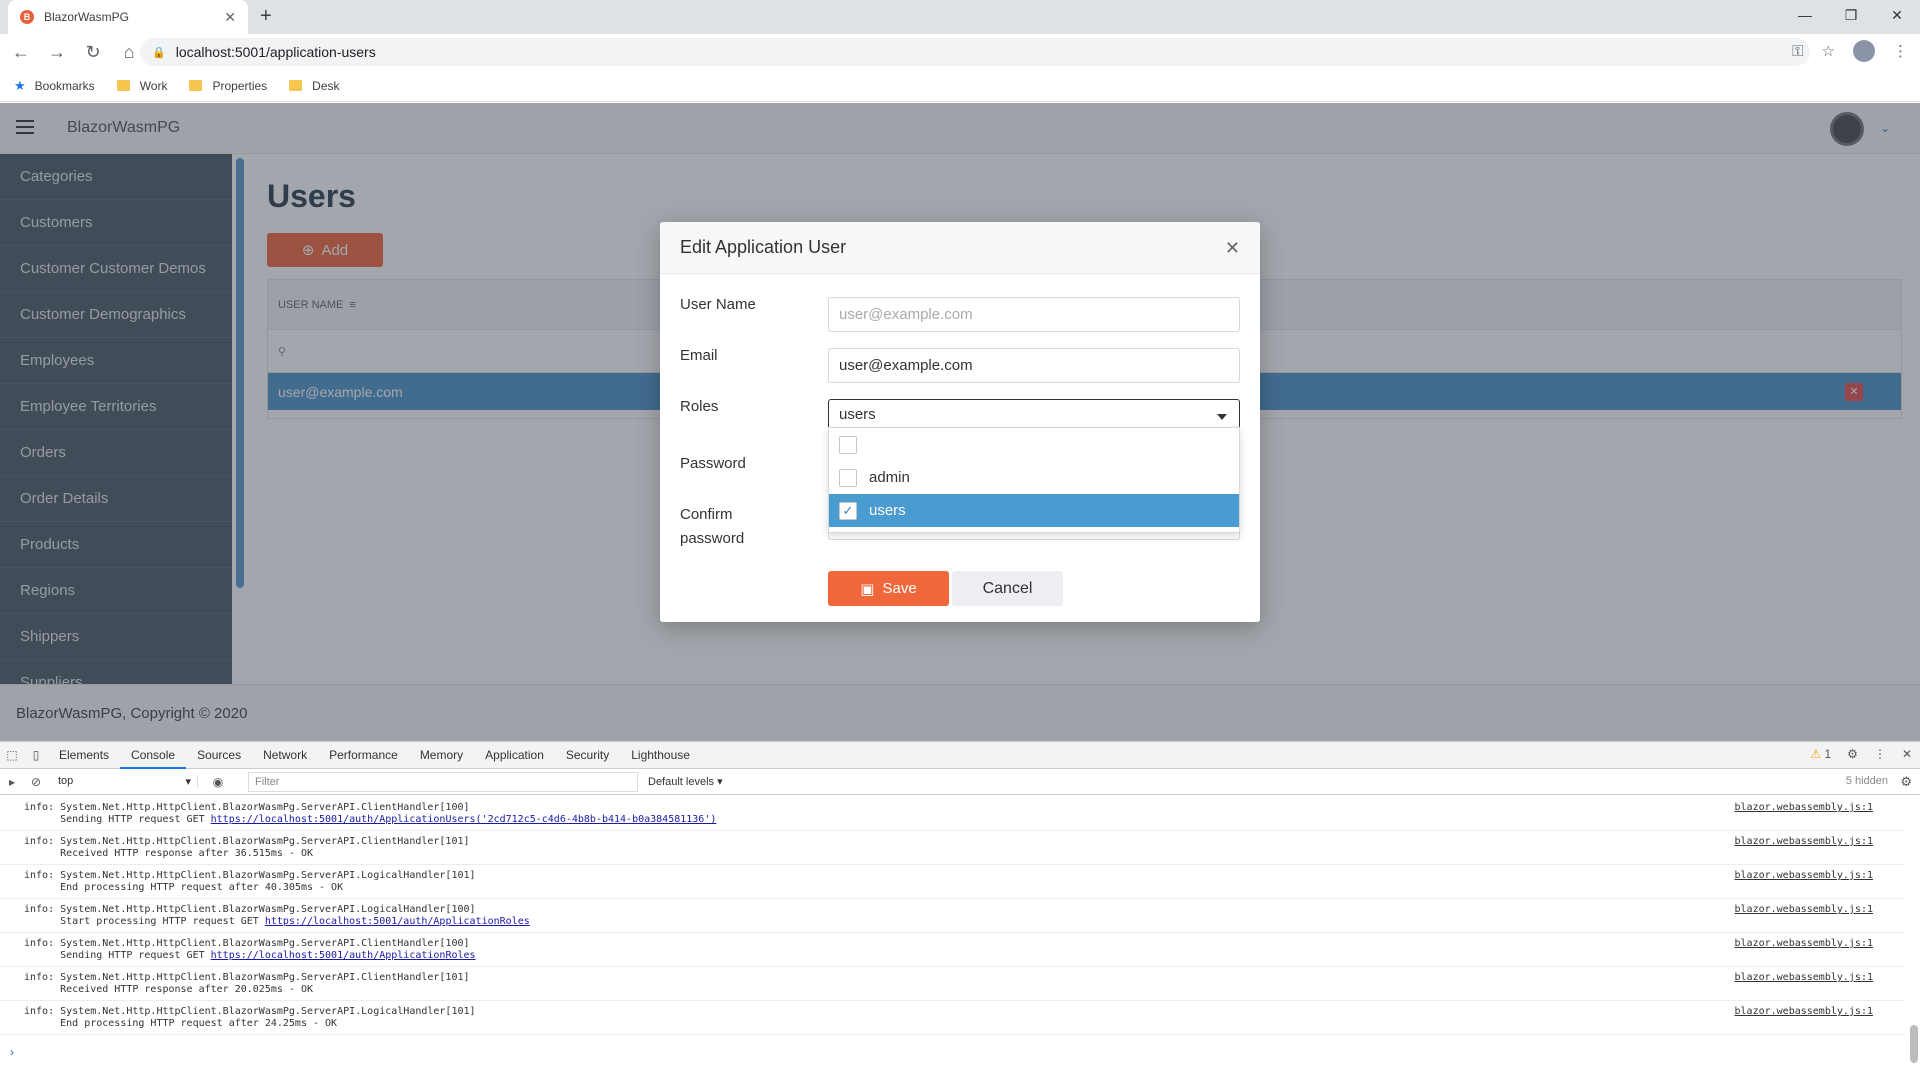 This screenshot has width=1920, height=1080. I want to click on roles-select: users, so click(1034, 414).